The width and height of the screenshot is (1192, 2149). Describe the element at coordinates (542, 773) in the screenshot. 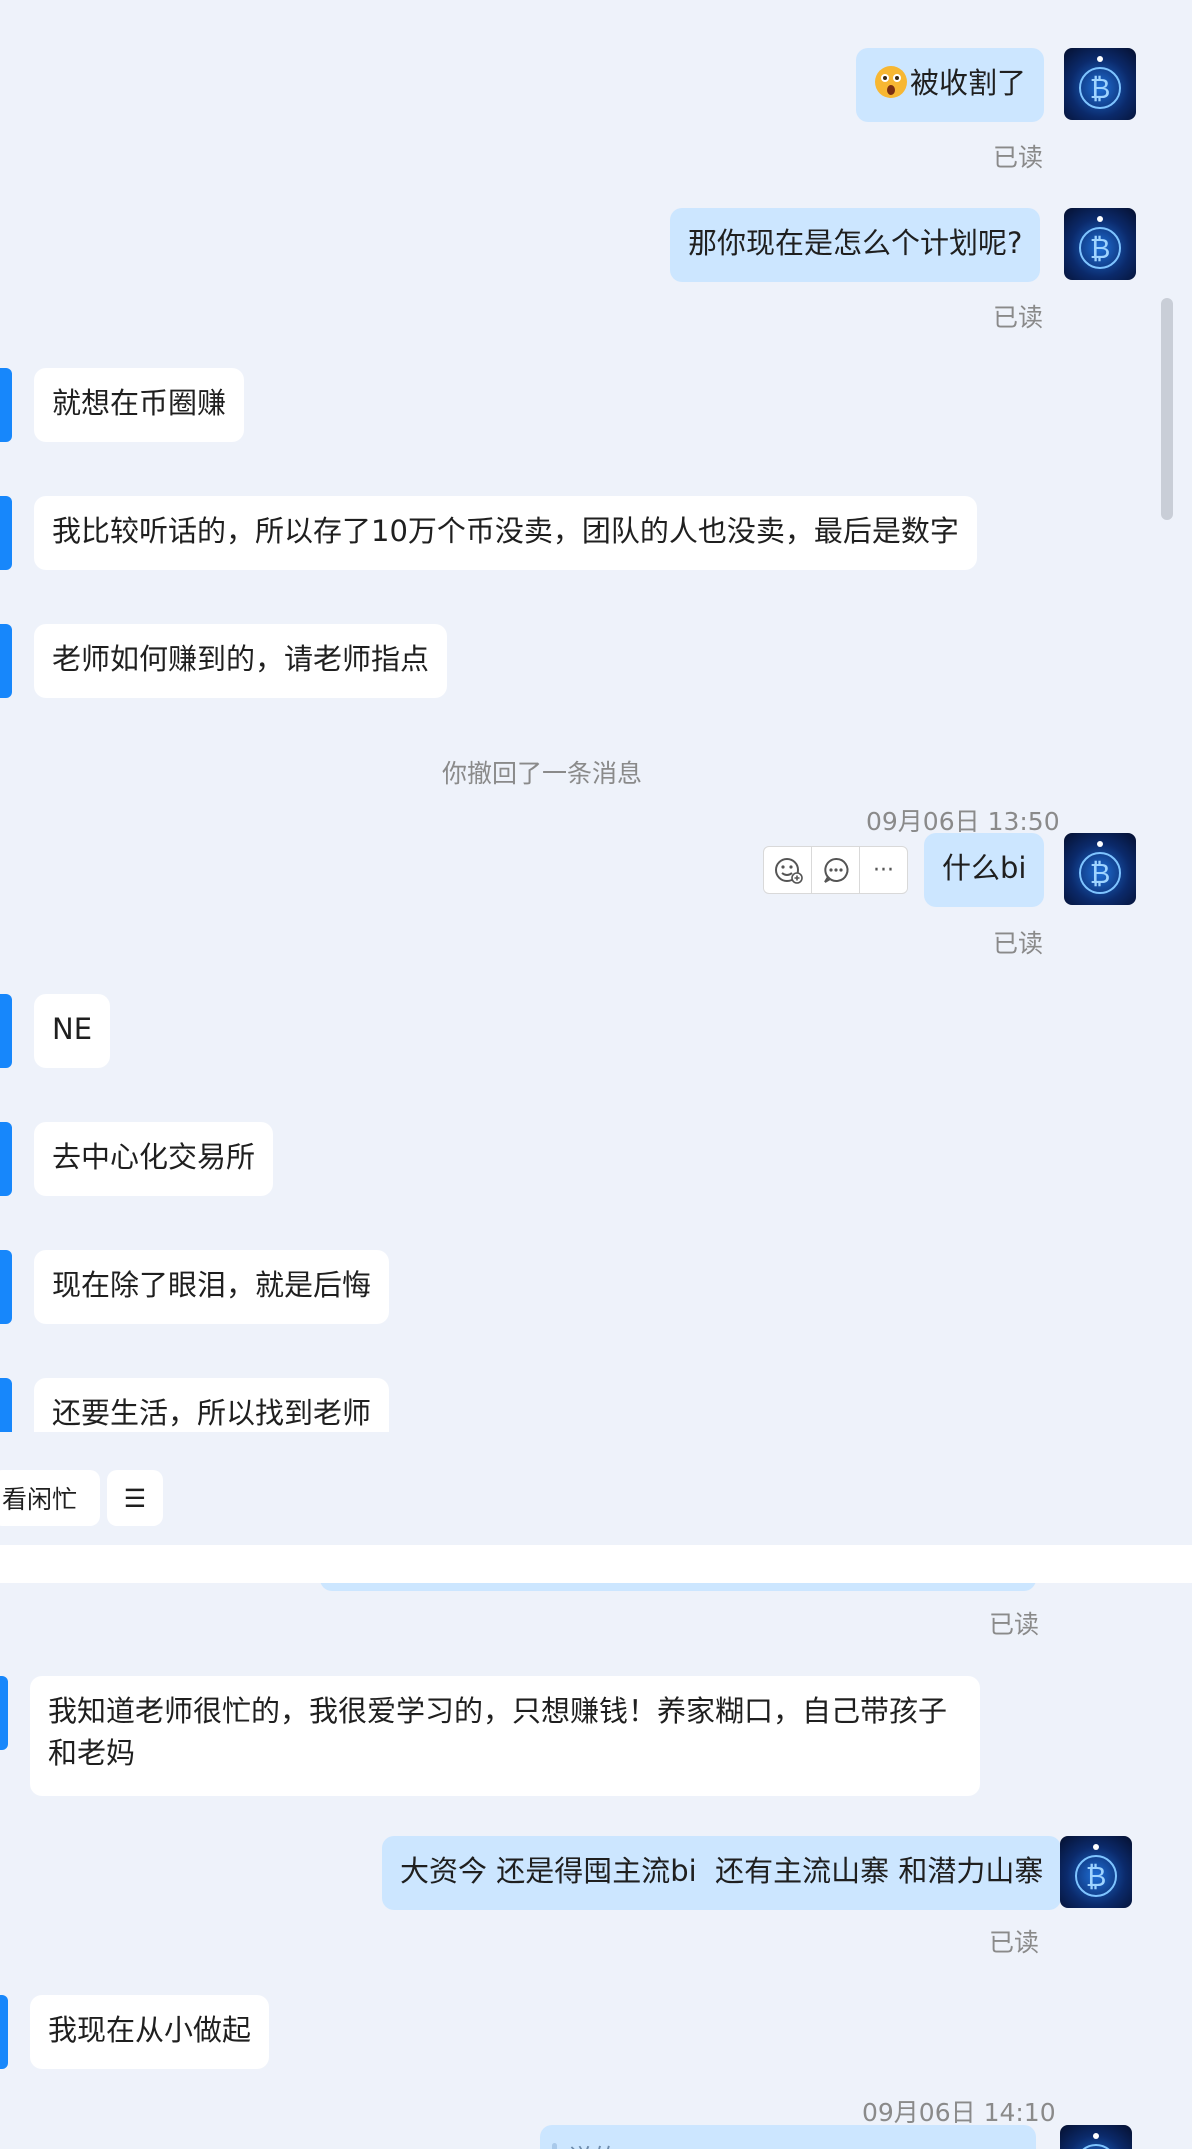

I see `recall-notice: 你撤回了一条消息` at that location.